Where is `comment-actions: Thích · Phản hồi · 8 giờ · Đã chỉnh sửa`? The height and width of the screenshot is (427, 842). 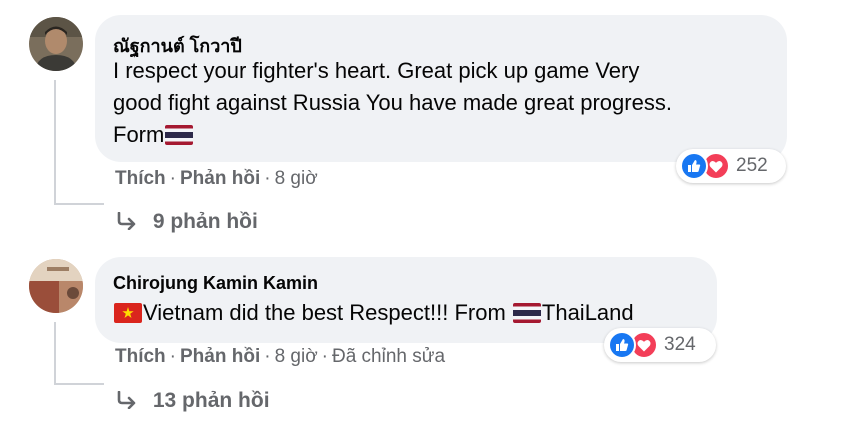
comment-actions: Thích · Phản hồi · 8 giờ · Đã chỉnh sửa is located at coordinates (280, 357).